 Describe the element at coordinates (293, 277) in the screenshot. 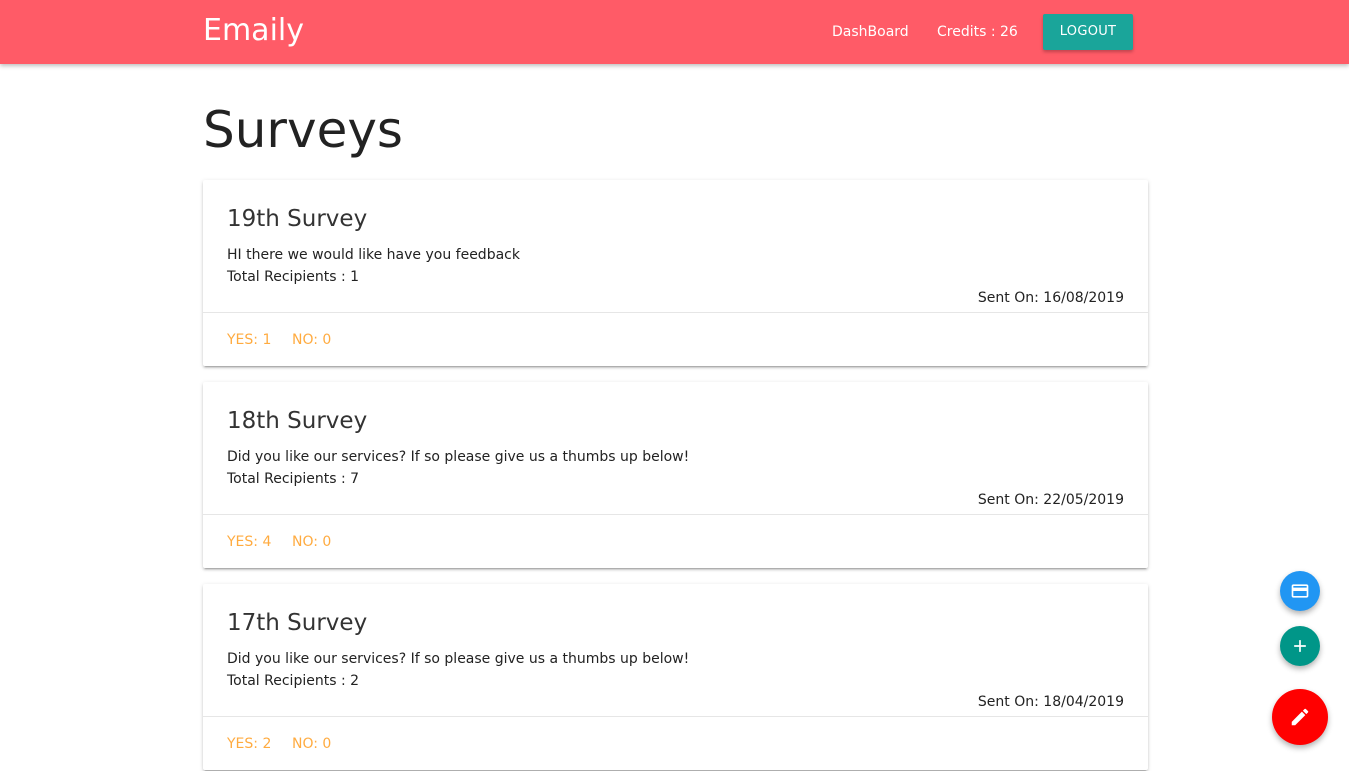

I see `survey-recipients: Total Recipients : 1` at that location.